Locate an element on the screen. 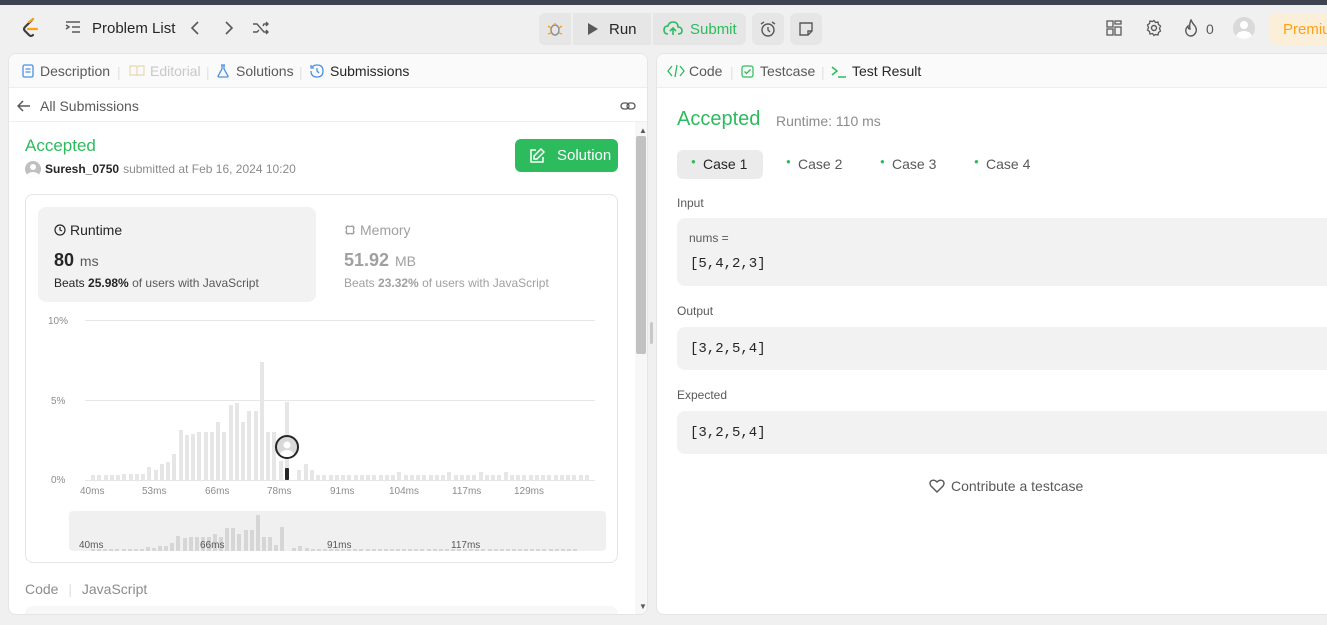 The width and height of the screenshot is (1327, 625). run-button: Run is located at coordinates (612, 29).